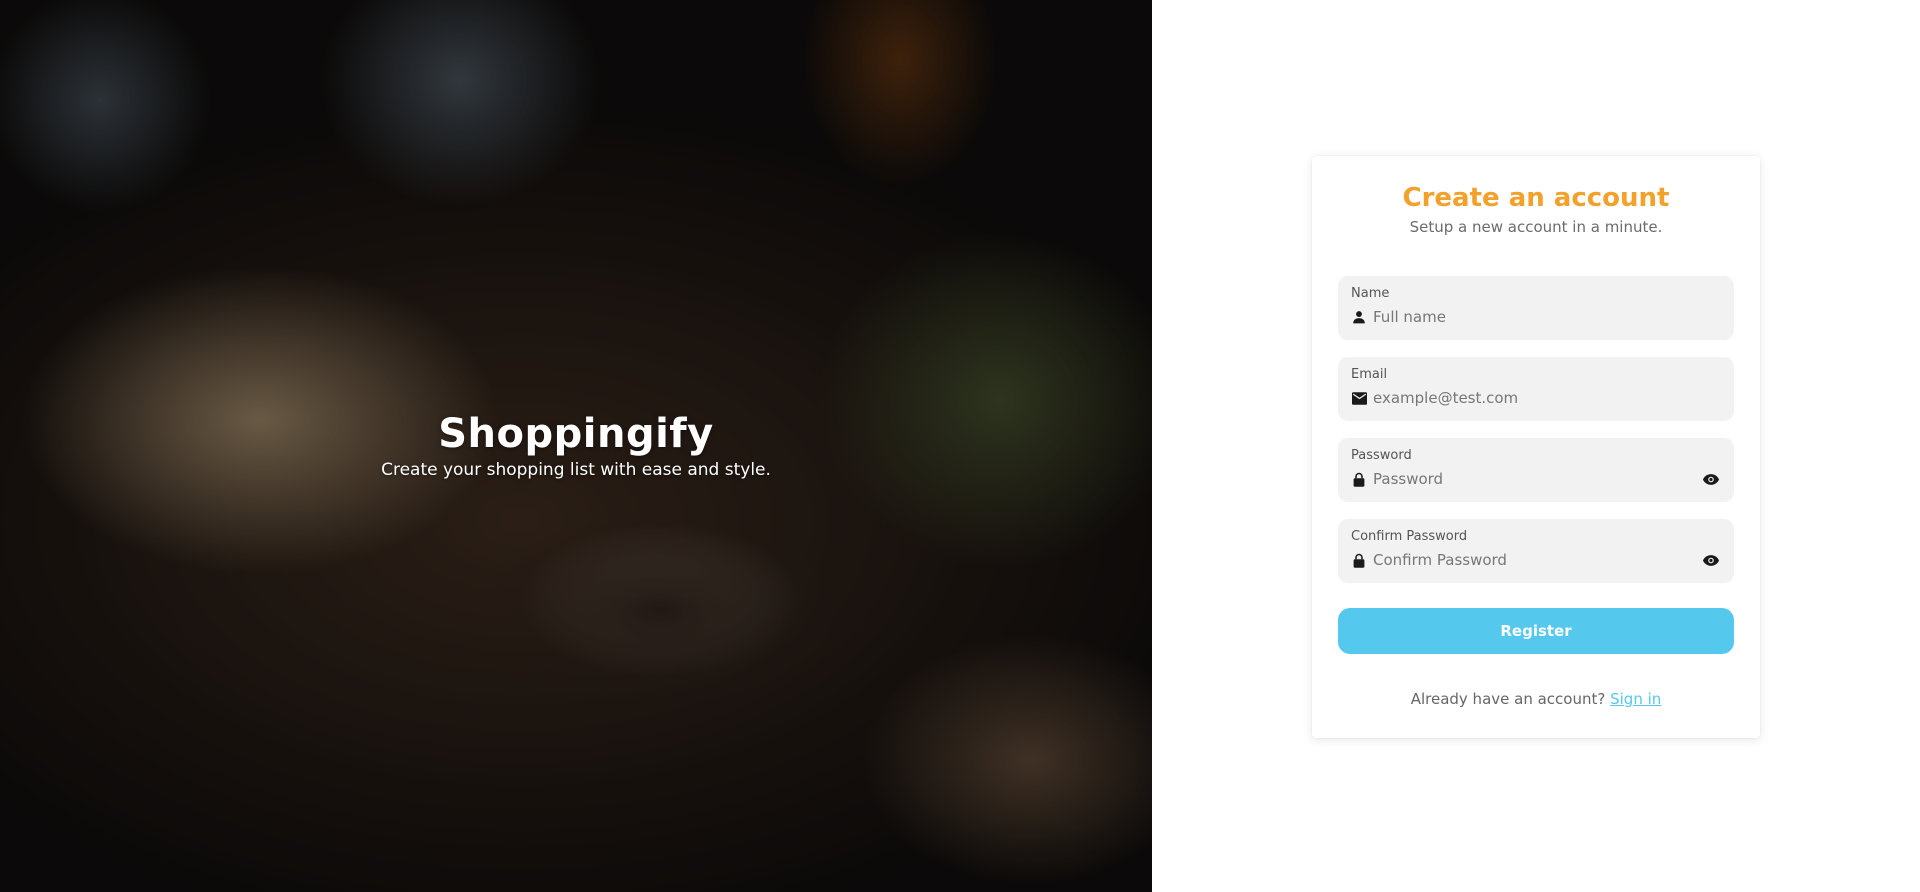 The image size is (1920, 892). Describe the element at coordinates (1546, 317) in the screenshot. I see `name-input` at that location.